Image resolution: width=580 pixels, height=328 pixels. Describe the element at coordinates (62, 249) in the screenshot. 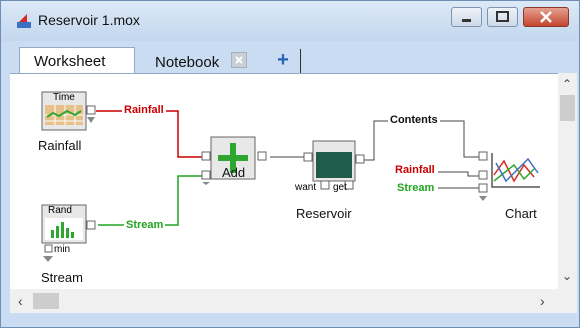

I see `stream-option-label: min` at that location.